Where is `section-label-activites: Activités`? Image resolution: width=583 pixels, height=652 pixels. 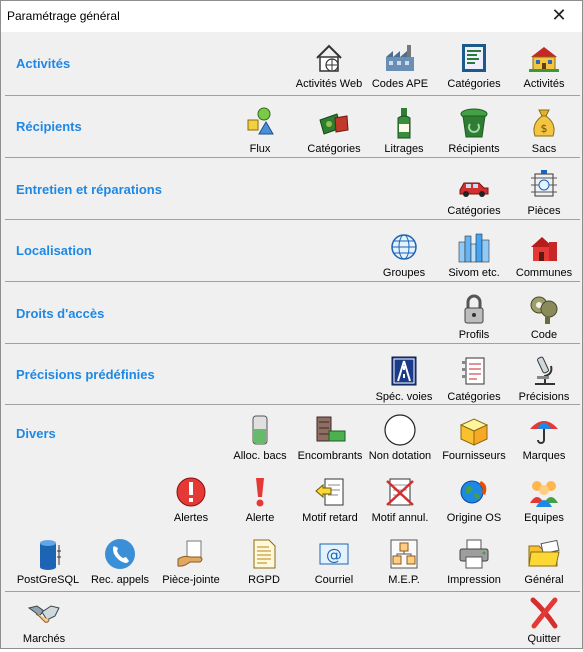 section-label-activites: Activités is located at coordinates (43, 63).